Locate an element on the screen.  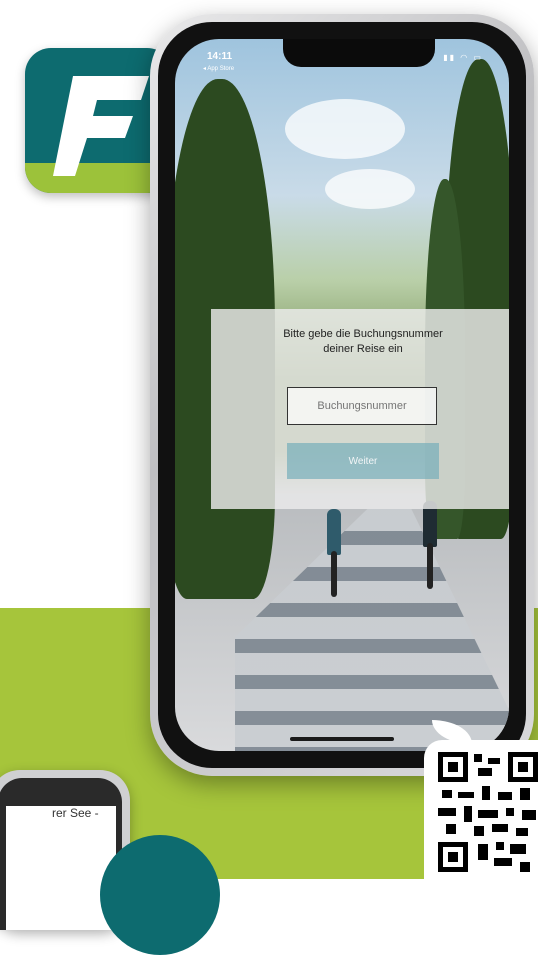
back-to-app-link: ◂ App Store is located at coordinates (218, 68).